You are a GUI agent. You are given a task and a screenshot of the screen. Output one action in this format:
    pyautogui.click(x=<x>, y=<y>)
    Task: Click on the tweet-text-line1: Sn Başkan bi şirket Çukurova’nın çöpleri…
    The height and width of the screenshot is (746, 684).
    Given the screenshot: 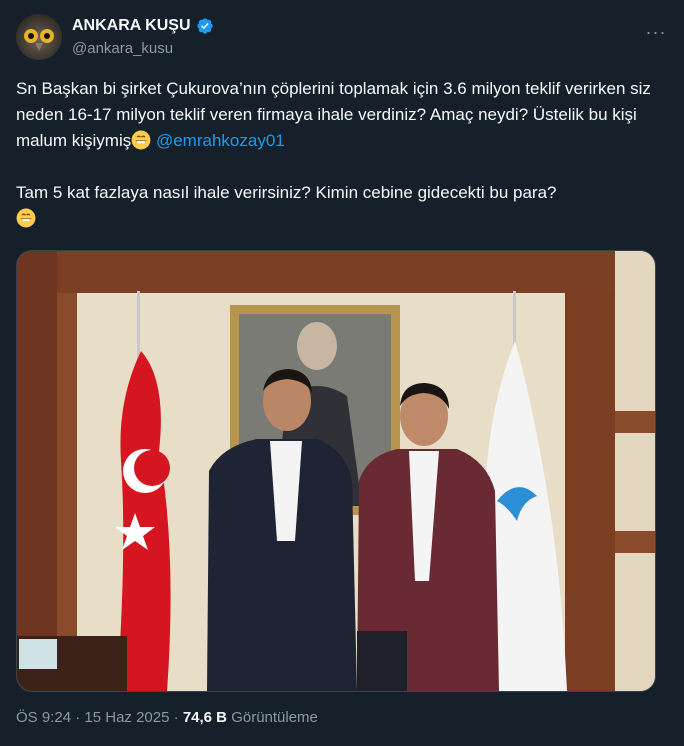 What is the action you would take?
    pyautogui.click(x=333, y=114)
    